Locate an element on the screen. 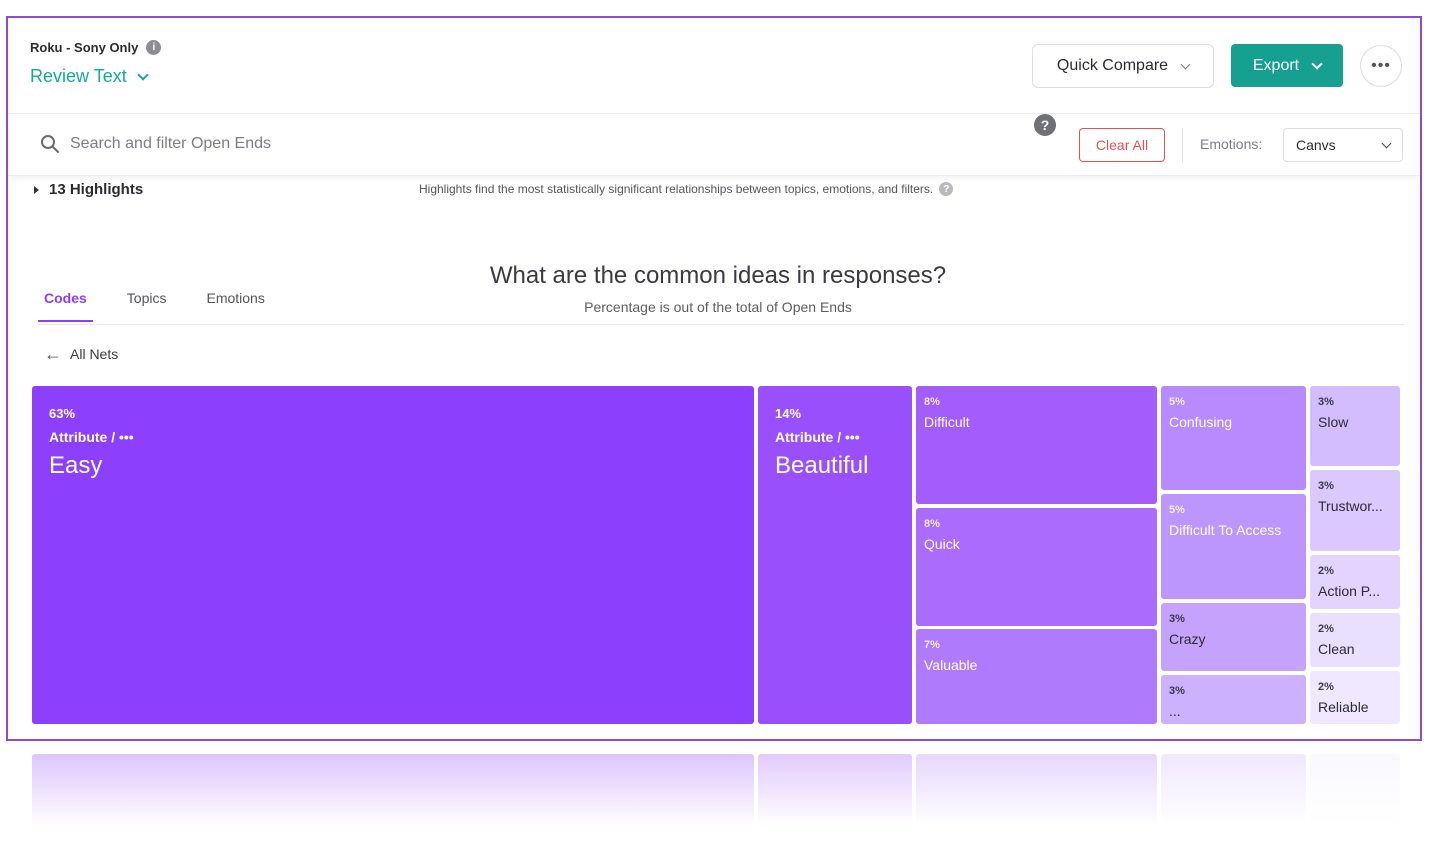 The width and height of the screenshot is (1447, 841). arrow-left-icon: ← is located at coordinates (53, 354).